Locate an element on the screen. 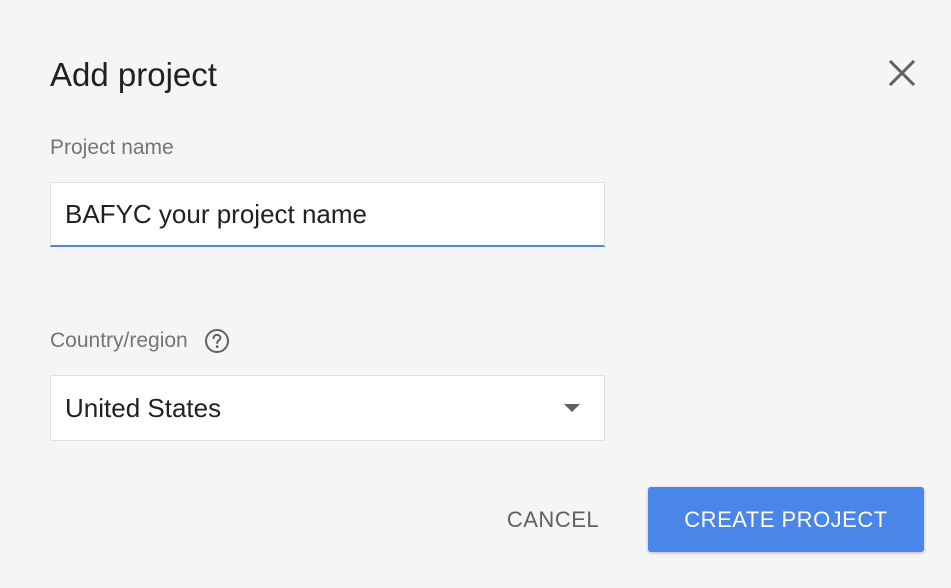  country-region-label: Country/region is located at coordinates (119, 340).